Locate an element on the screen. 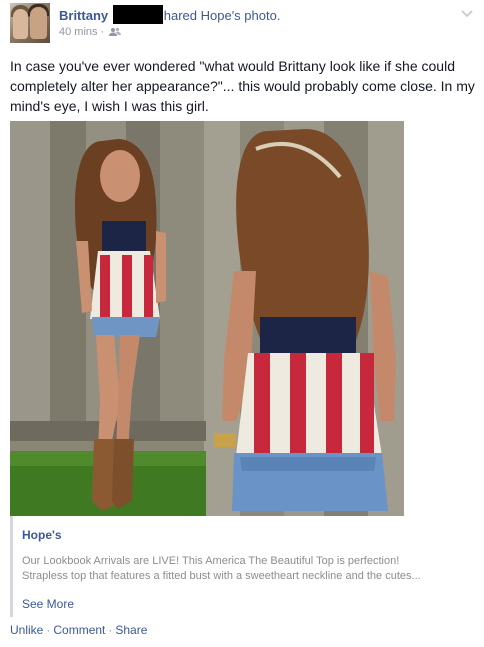 This screenshot has width=484, height=647. comment-link: Comment is located at coordinates (79, 630).